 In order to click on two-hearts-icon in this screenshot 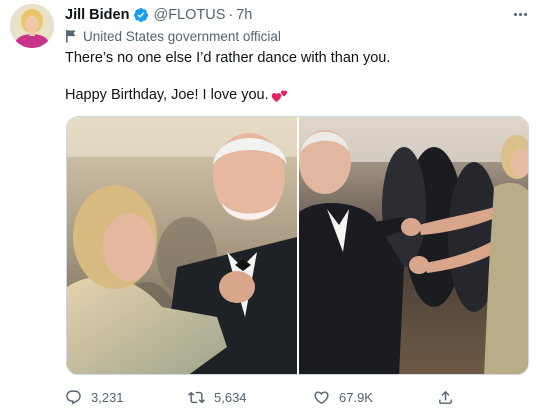, I will do `click(280, 95)`.